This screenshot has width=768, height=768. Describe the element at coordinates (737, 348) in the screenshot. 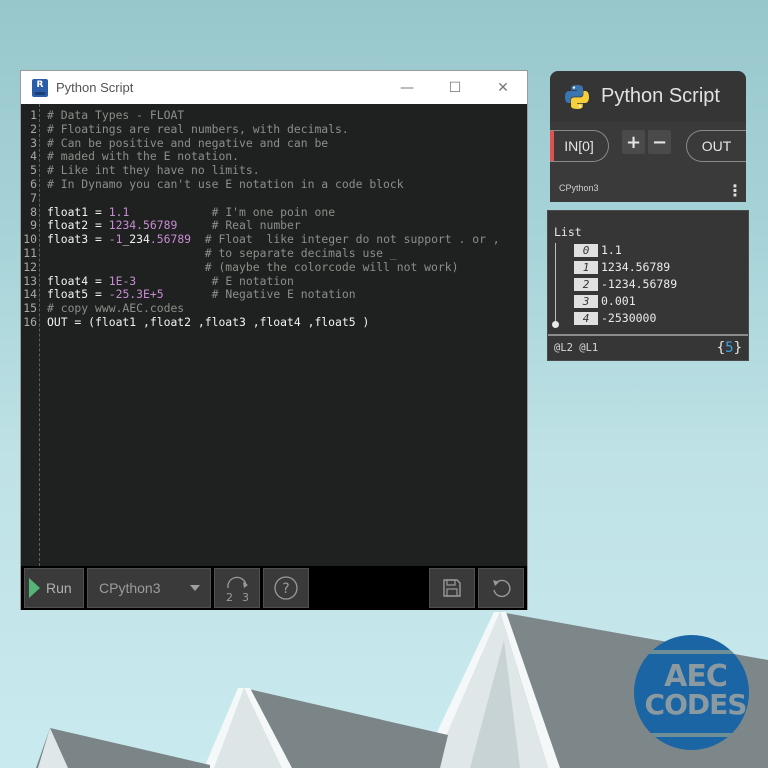

I see `count-brace-close: }` at that location.